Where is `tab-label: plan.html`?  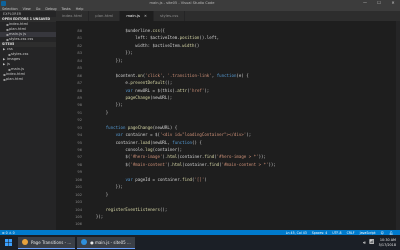
tab-label: plan.html is located at coordinates (104, 15).